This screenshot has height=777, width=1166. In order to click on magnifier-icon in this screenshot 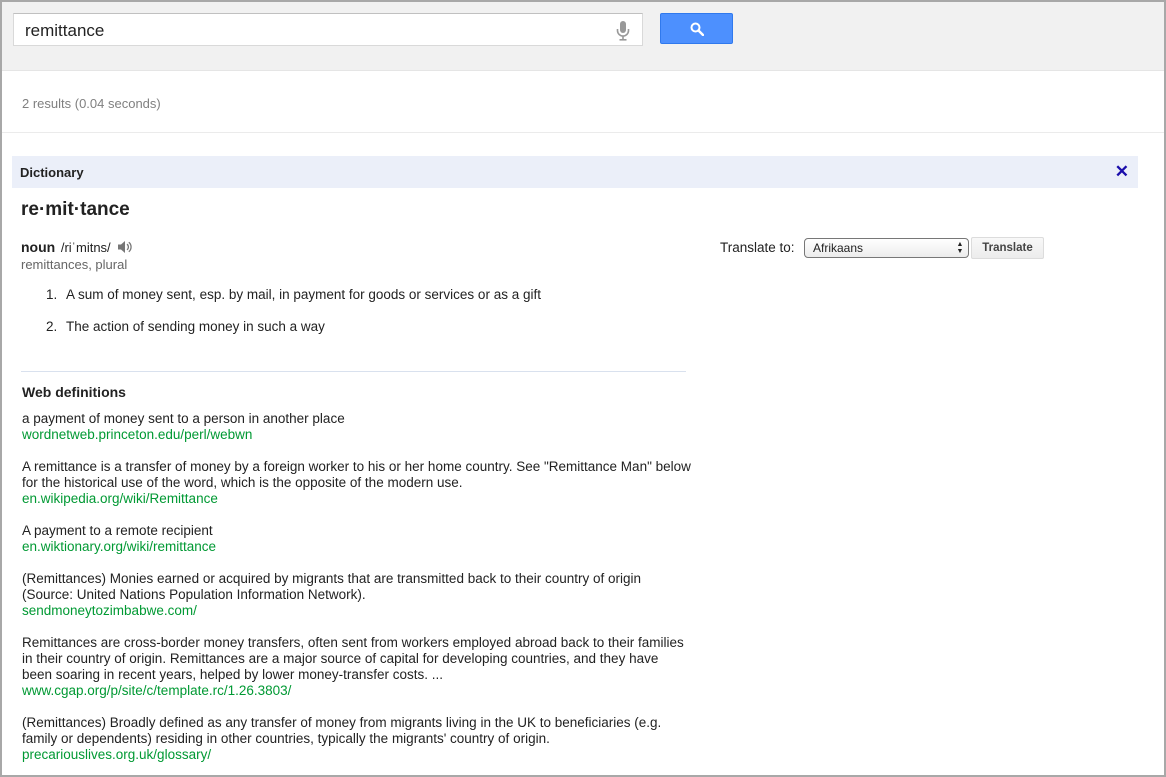, I will do `click(697, 29)`.